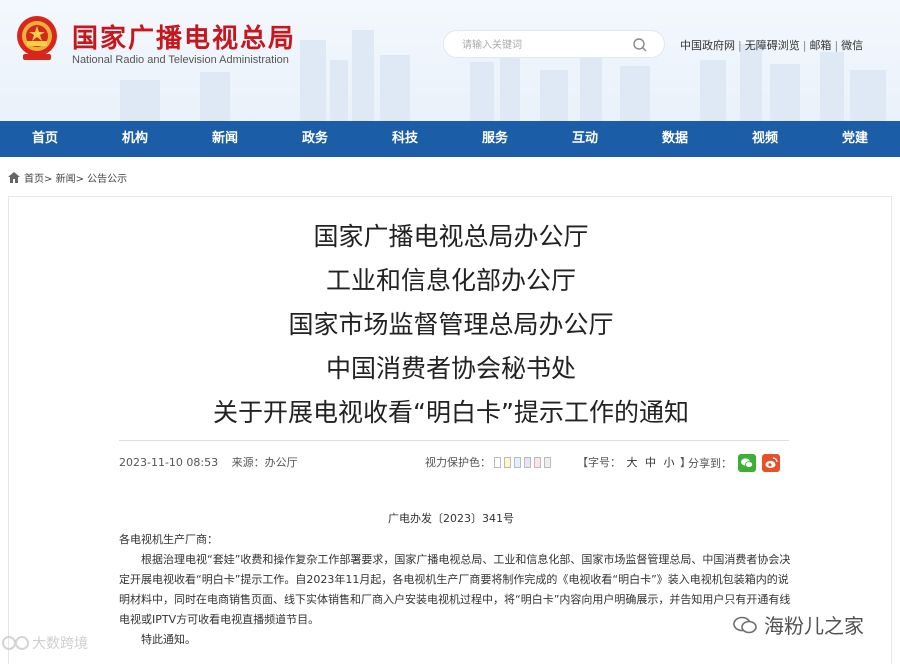 The height and width of the screenshot is (664, 900). What do you see at coordinates (745, 624) in the screenshot?
I see `wechat-watermark-icon` at bounding box center [745, 624].